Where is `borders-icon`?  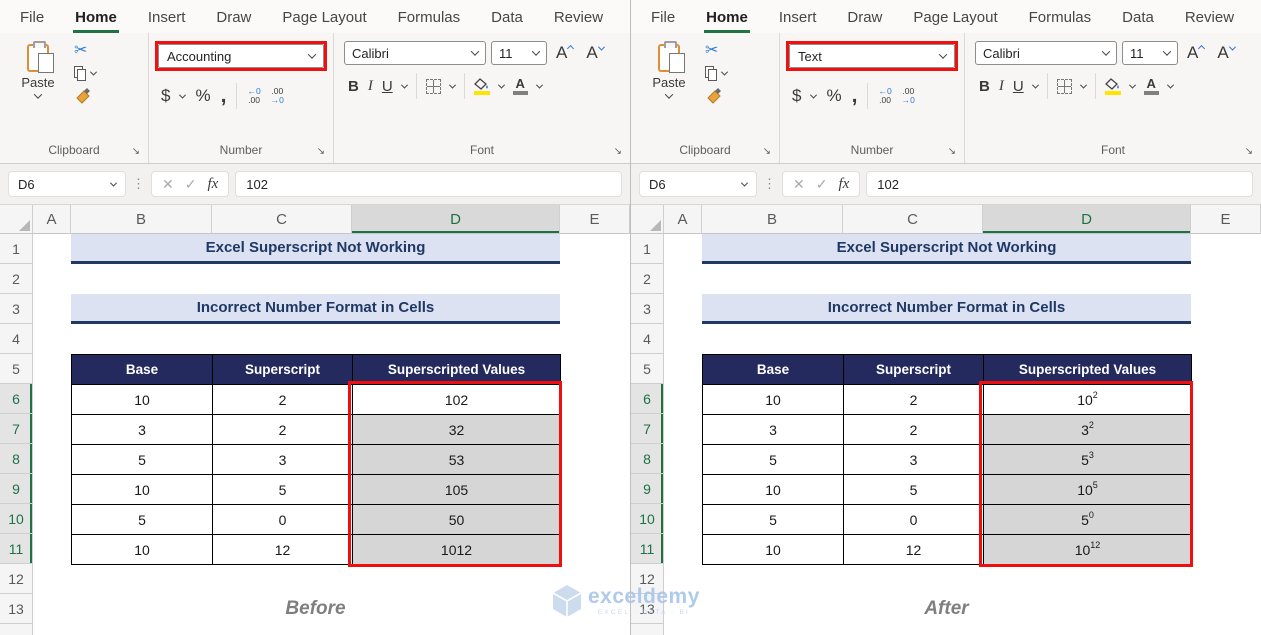
borders-icon is located at coordinates (433, 86).